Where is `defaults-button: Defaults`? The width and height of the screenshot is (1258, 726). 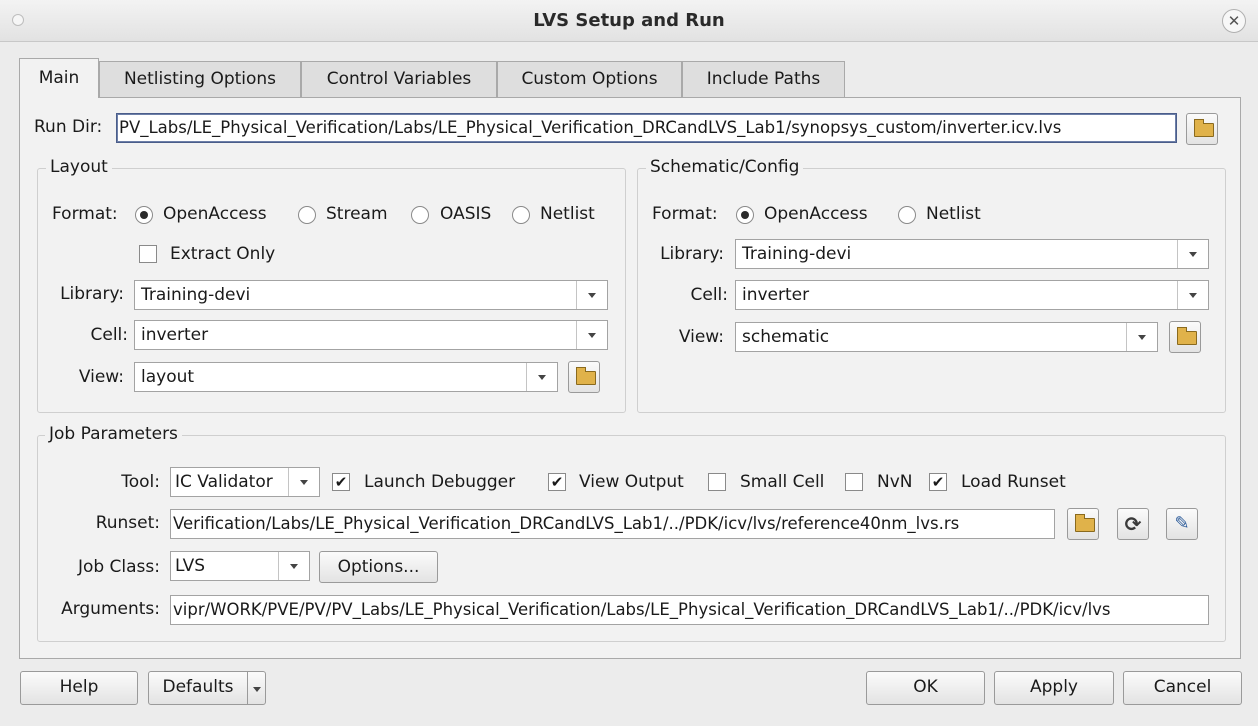 defaults-button: Defaults is located at coordinates (198, 688).